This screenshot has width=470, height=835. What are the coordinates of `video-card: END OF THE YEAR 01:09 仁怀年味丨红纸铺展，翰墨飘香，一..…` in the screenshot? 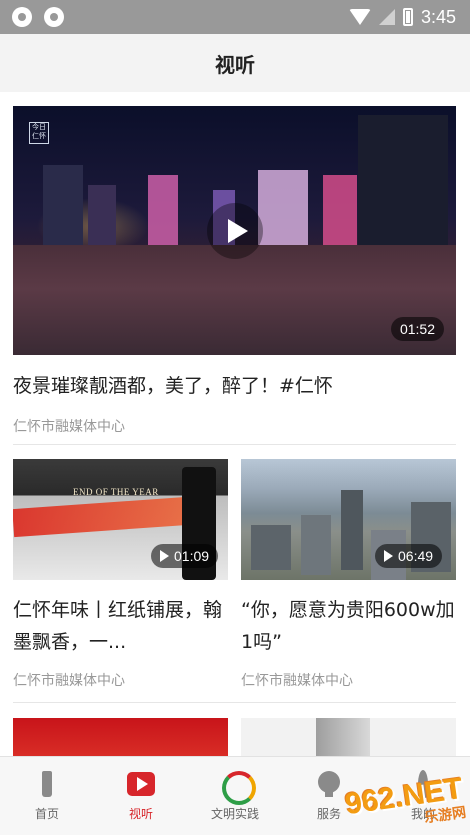 It's located at (120, 574).